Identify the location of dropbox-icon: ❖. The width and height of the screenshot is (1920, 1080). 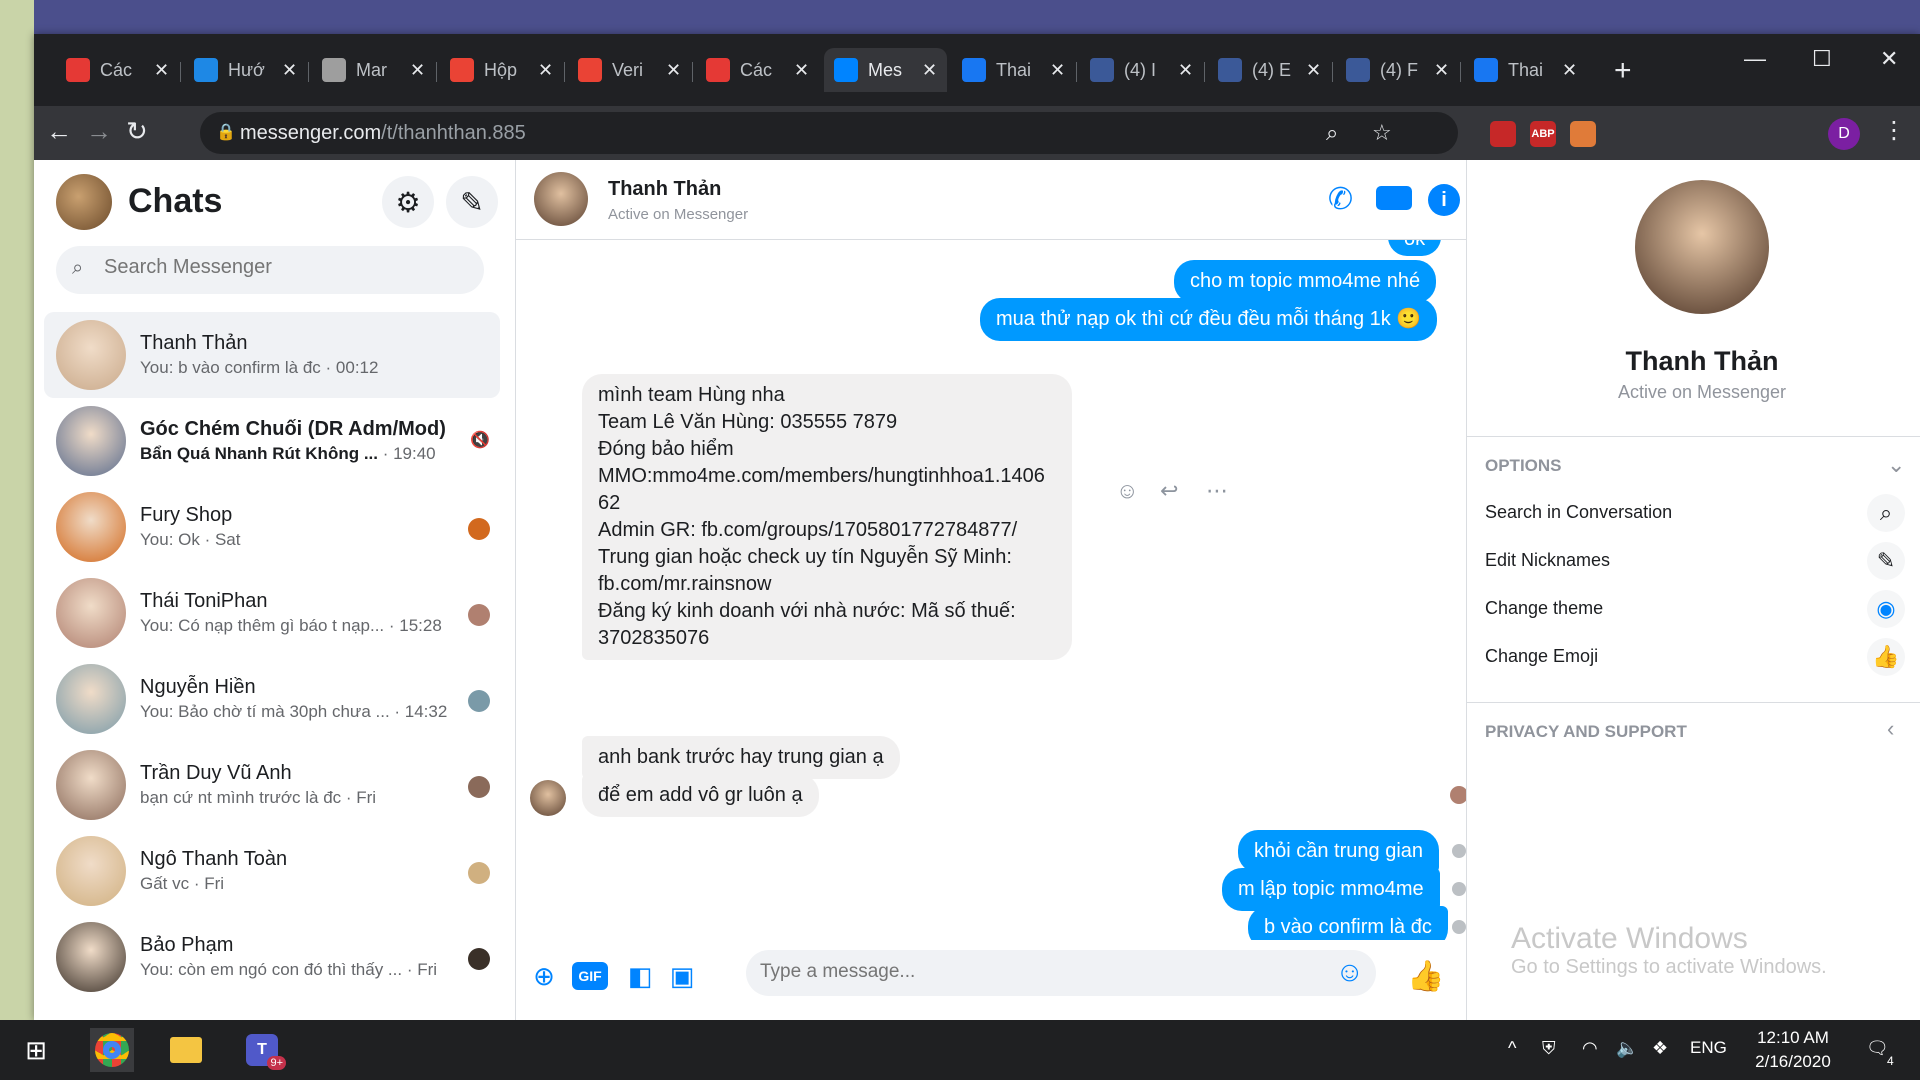
(1660, 1048).